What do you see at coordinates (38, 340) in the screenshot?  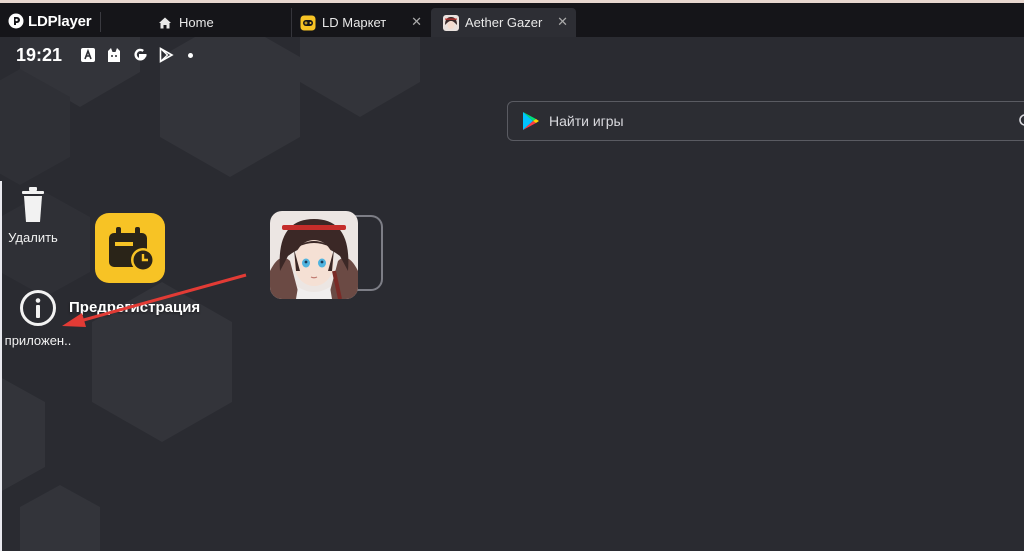 I see `app-info-label: приложен..` at bounding box center [38, 340].